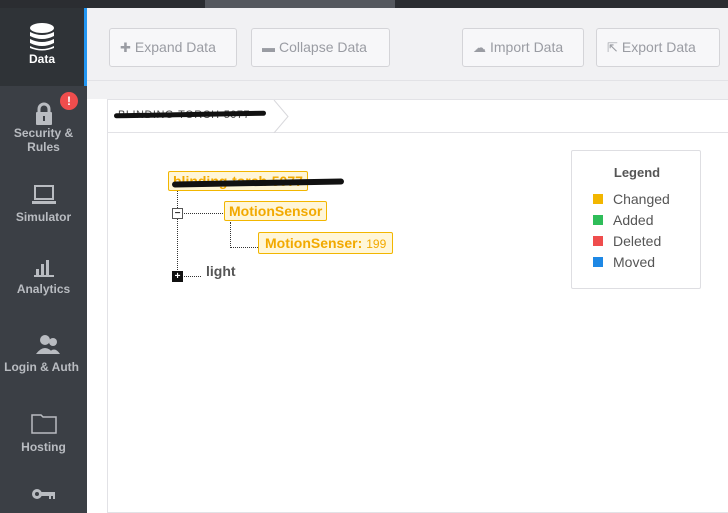 Image resolution: width=728 pixels, height=513 pixels. I want to click on sidebar-item-analytics: Analytics, so click(43, 284).